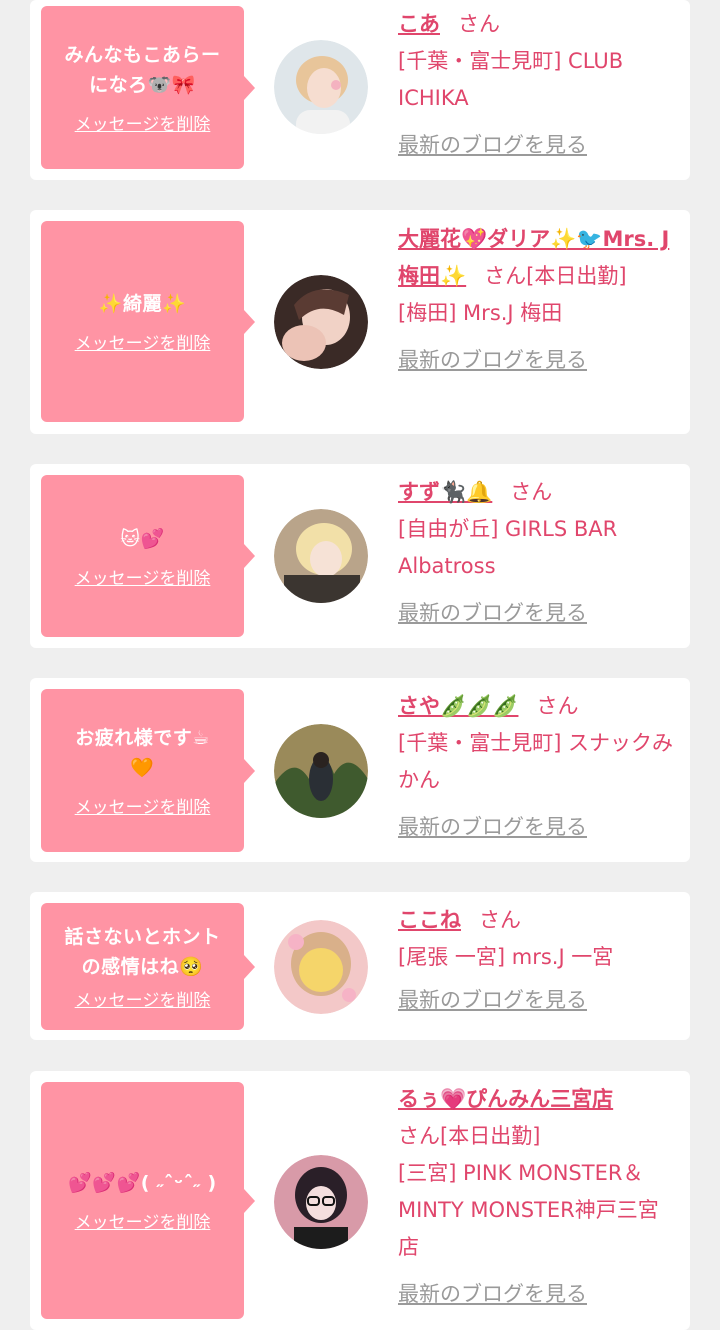  I want to click on profile-info: ここね さん [尾張 一宮] mrs.J 一宮 最新のブログを見る, so click(538, 958).